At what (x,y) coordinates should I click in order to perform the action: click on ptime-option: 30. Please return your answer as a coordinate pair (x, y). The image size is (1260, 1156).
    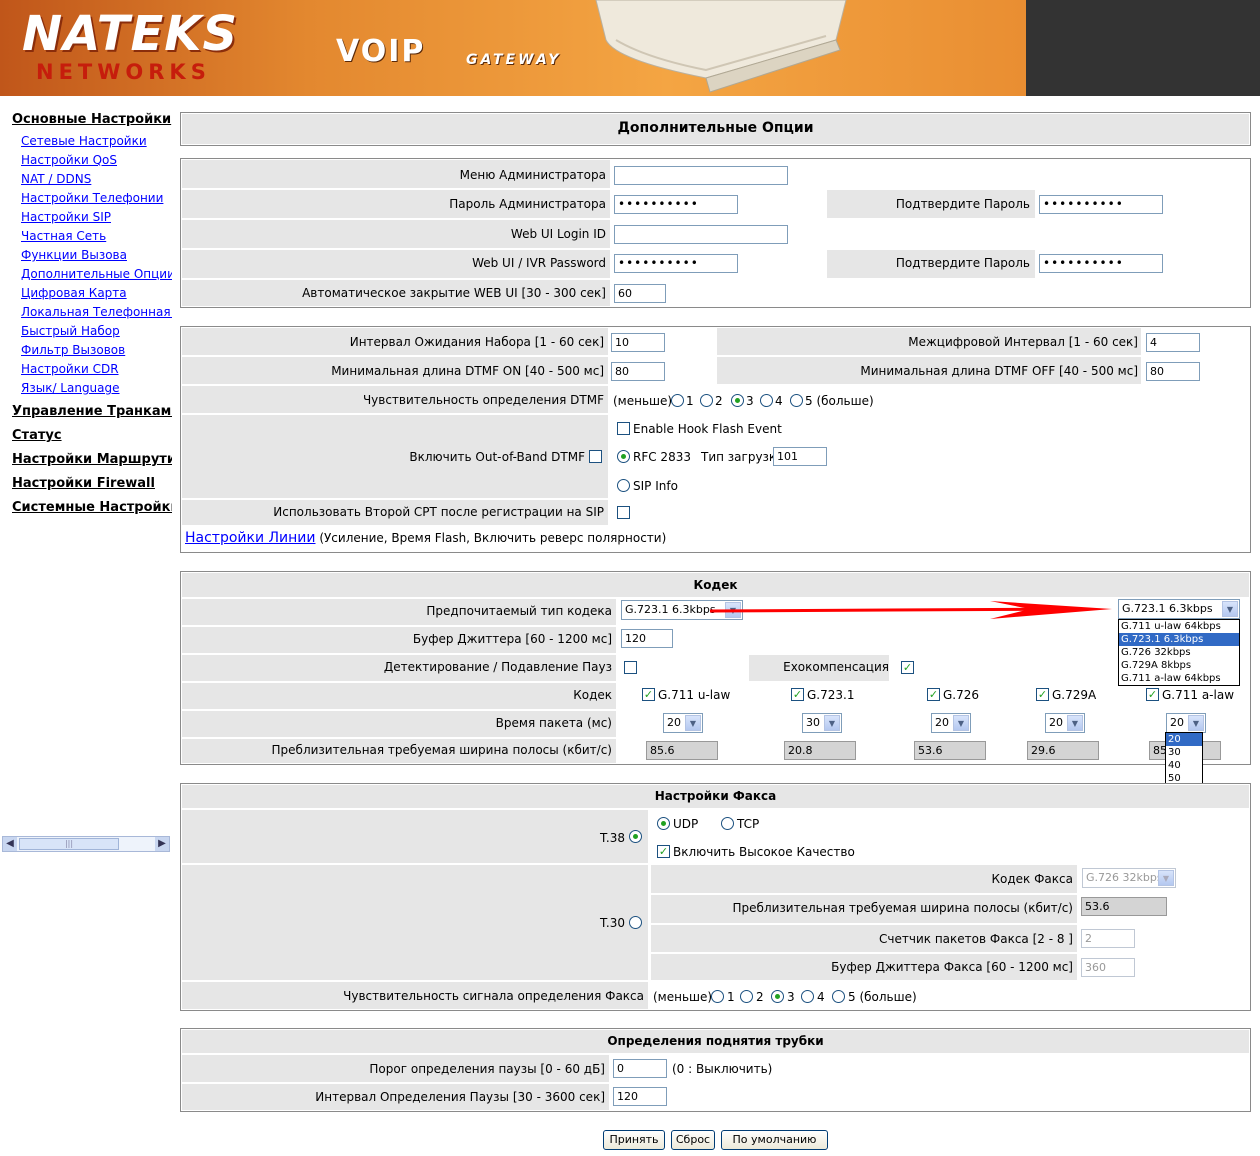
    Looking at the image, I should click on (1184, 752).